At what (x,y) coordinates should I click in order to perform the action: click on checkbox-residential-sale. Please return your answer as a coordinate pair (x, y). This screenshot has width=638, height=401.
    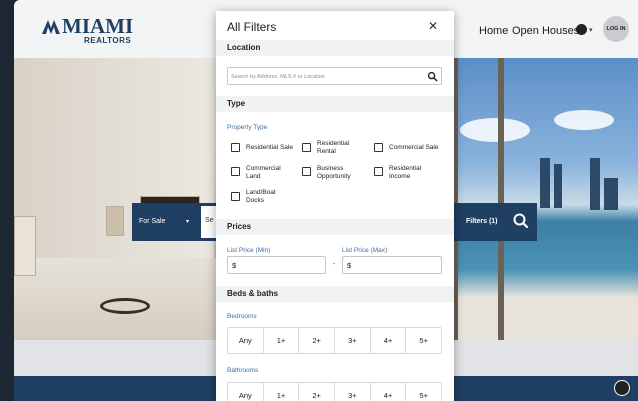
    Looking at the image, I should click on (235, 147).